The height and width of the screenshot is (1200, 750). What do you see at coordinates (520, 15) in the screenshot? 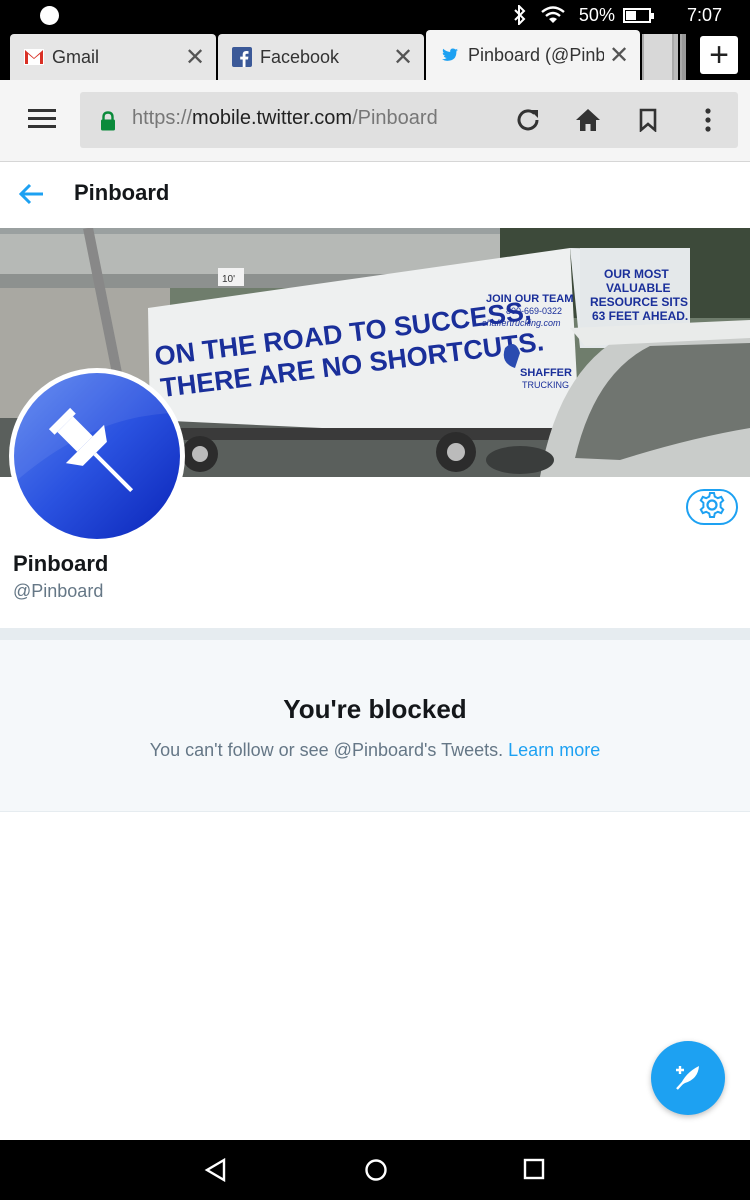
I see `bluetooth-icon` at bounding box center [520, 15].